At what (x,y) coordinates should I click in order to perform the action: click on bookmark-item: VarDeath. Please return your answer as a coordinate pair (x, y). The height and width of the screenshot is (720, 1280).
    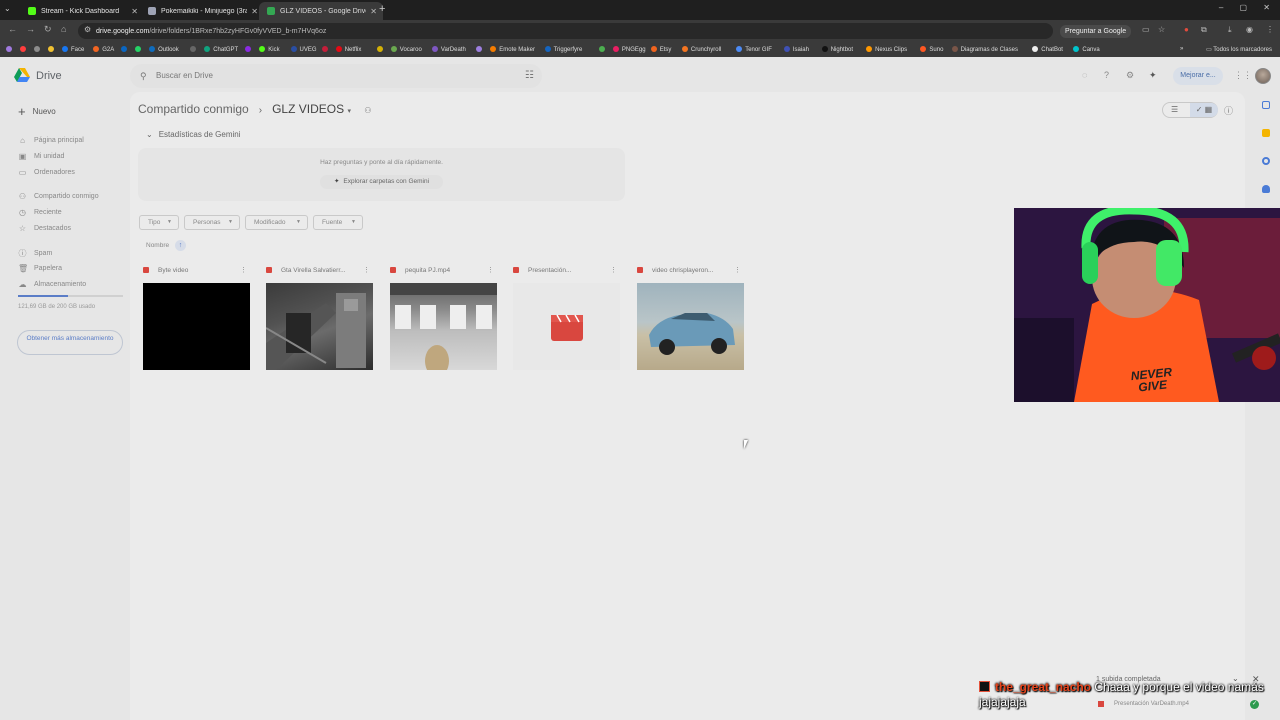
    Looking at the image, I should click on (448, 49).